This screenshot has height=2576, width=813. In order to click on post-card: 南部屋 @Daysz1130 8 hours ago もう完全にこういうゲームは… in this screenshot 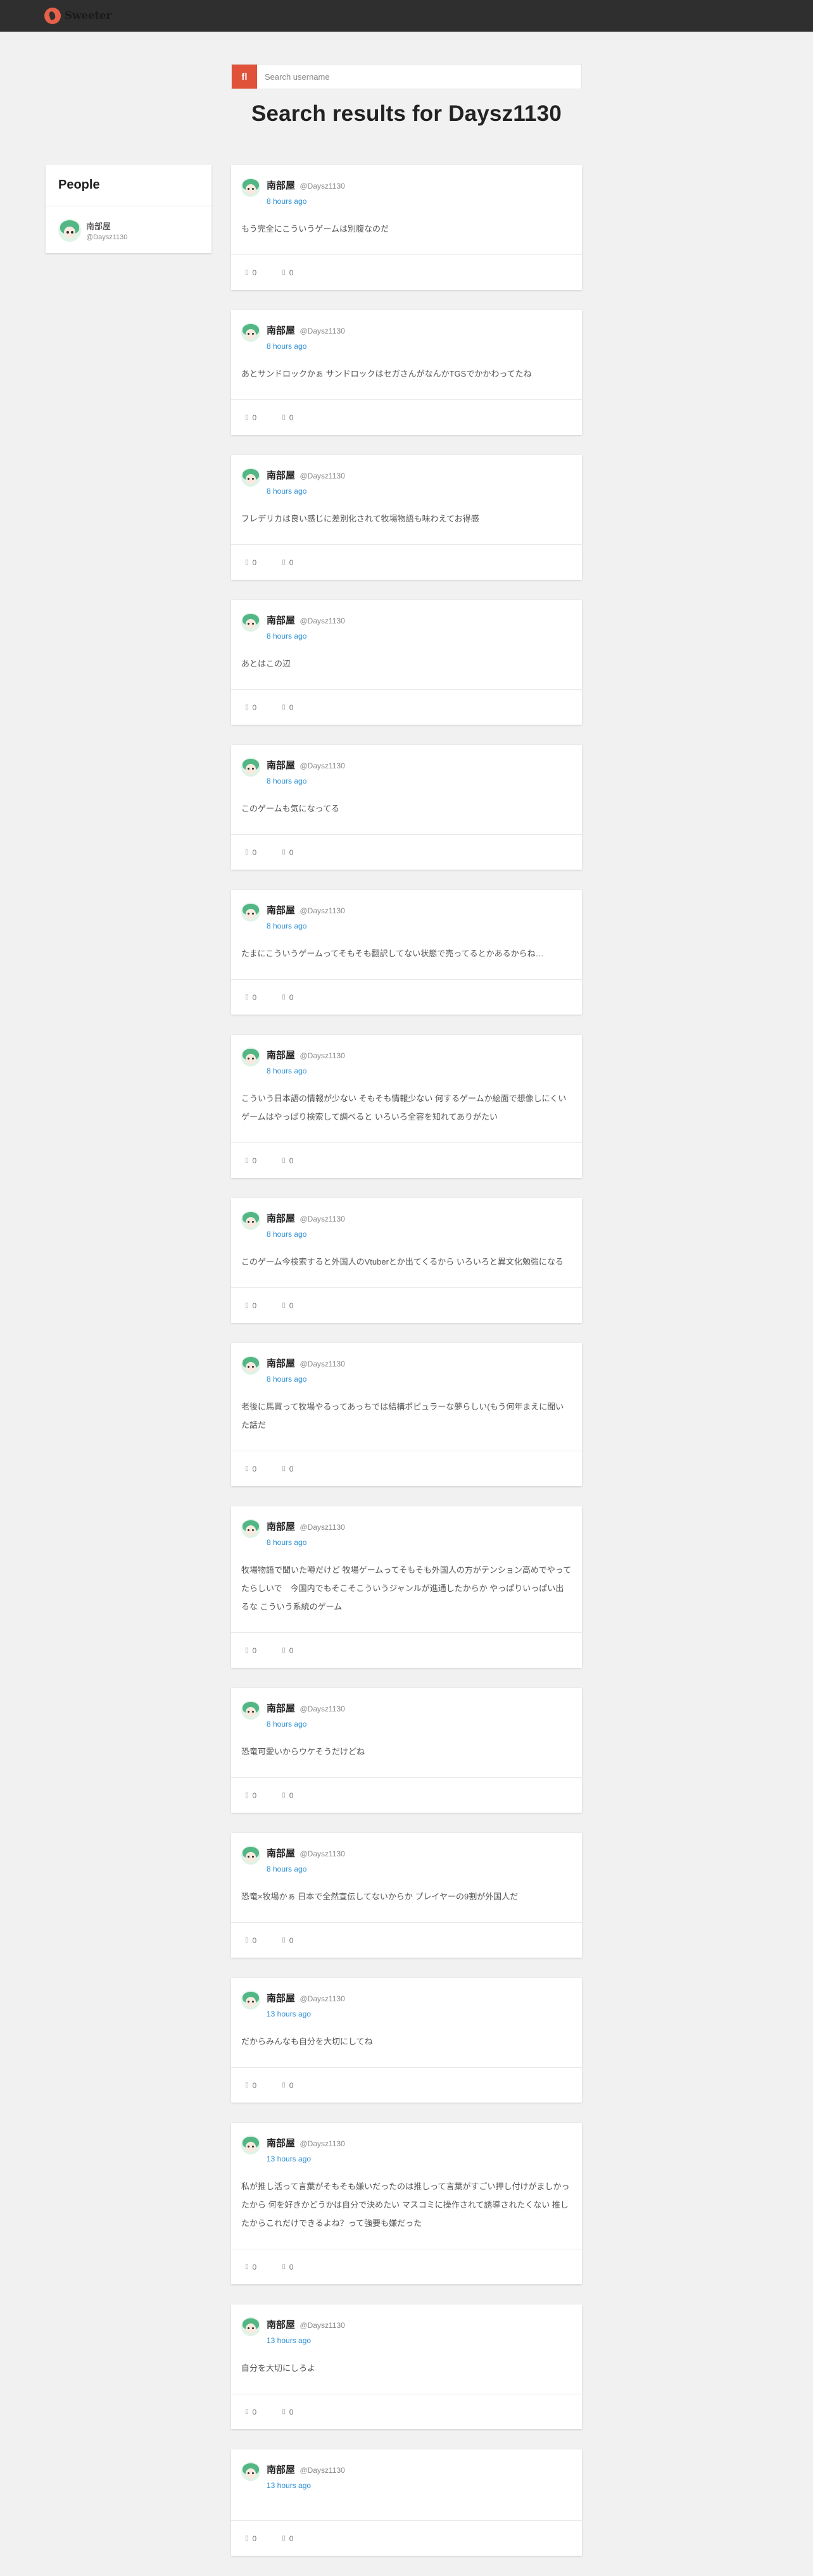, I will do `click(406, 227)`.